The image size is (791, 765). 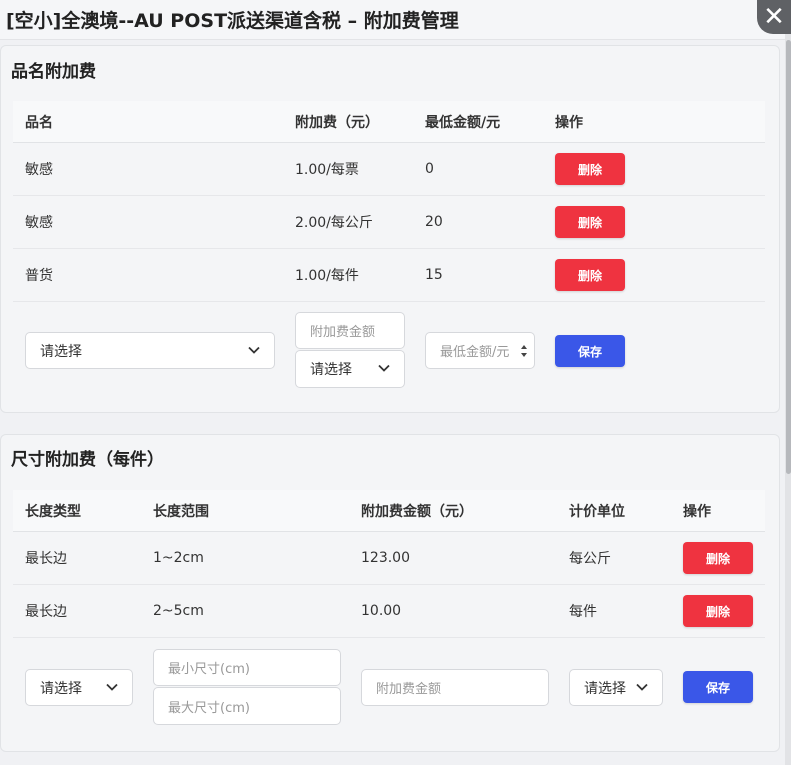 I want to click on size-surcharge-title: 尺寸附加费（每件）, so click(x=87, y=460).